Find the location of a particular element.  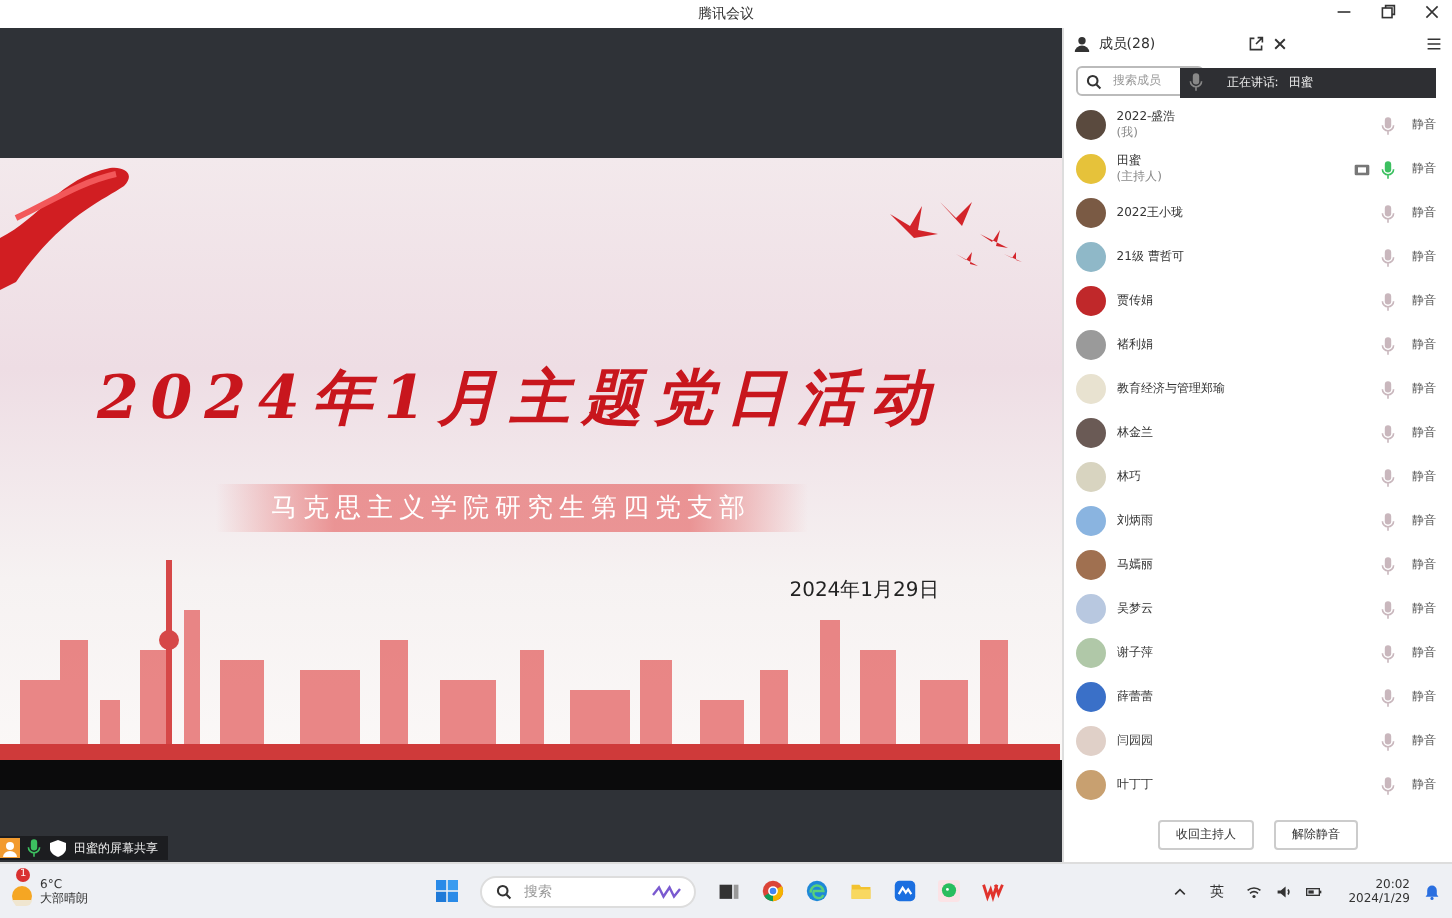

task-view-icon is located at coordinates (729, 891).